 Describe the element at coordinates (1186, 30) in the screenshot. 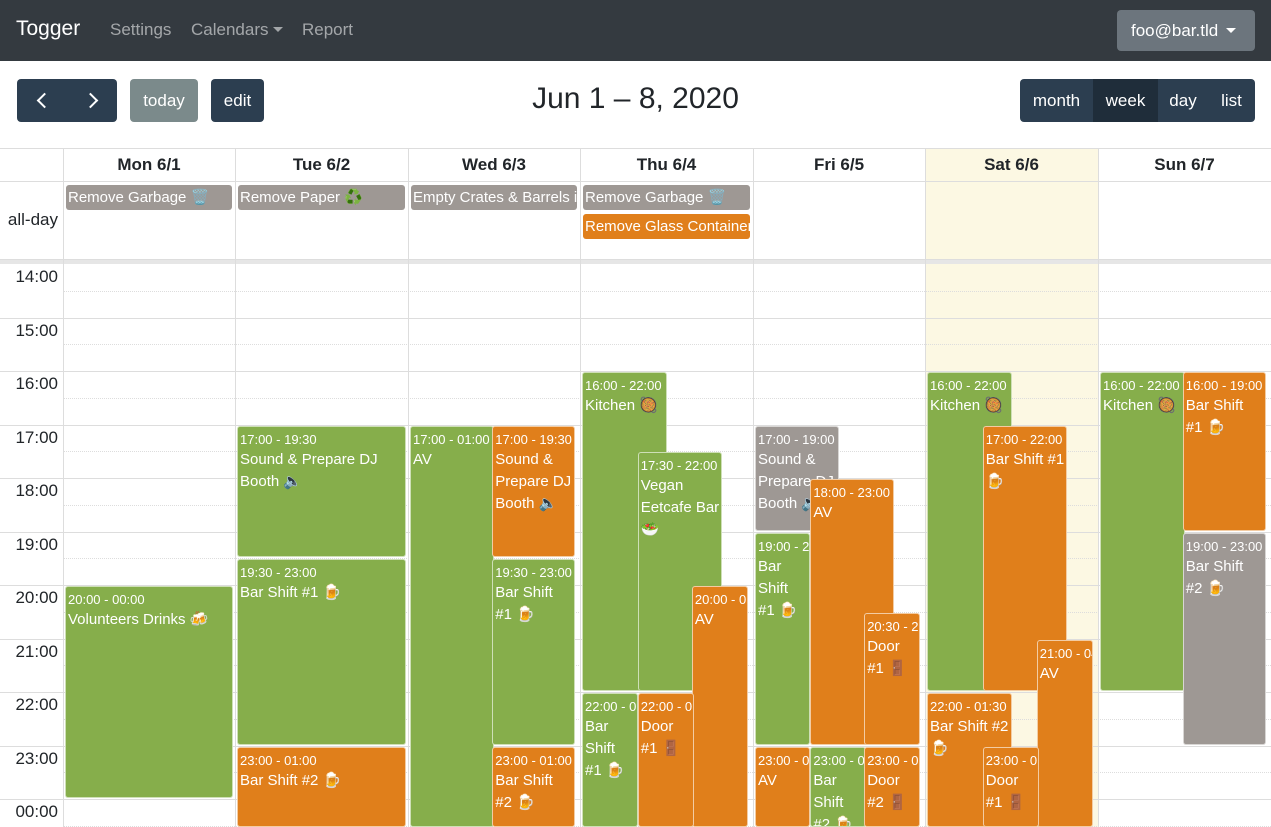

I see `user-menu-button: foo@bar.tld` at that location.